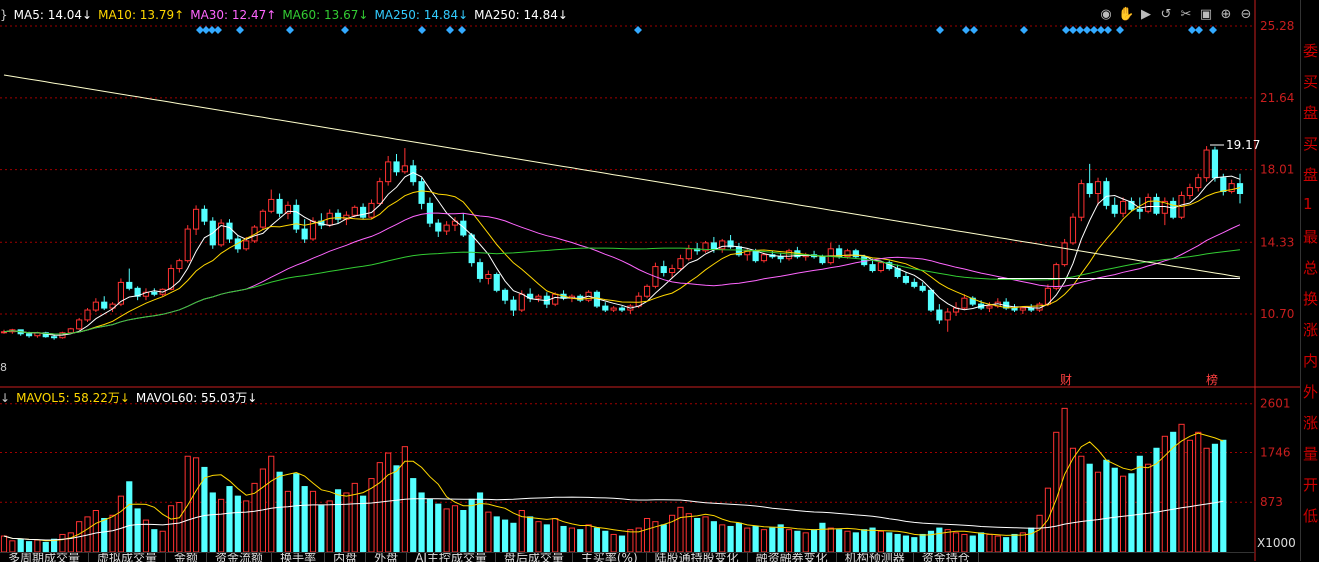 This screenshot has height=562, width=1319. Describe the element at coordinates (1311, 361) in the screenshot. I see `quote-panel-label: 内` at that location.